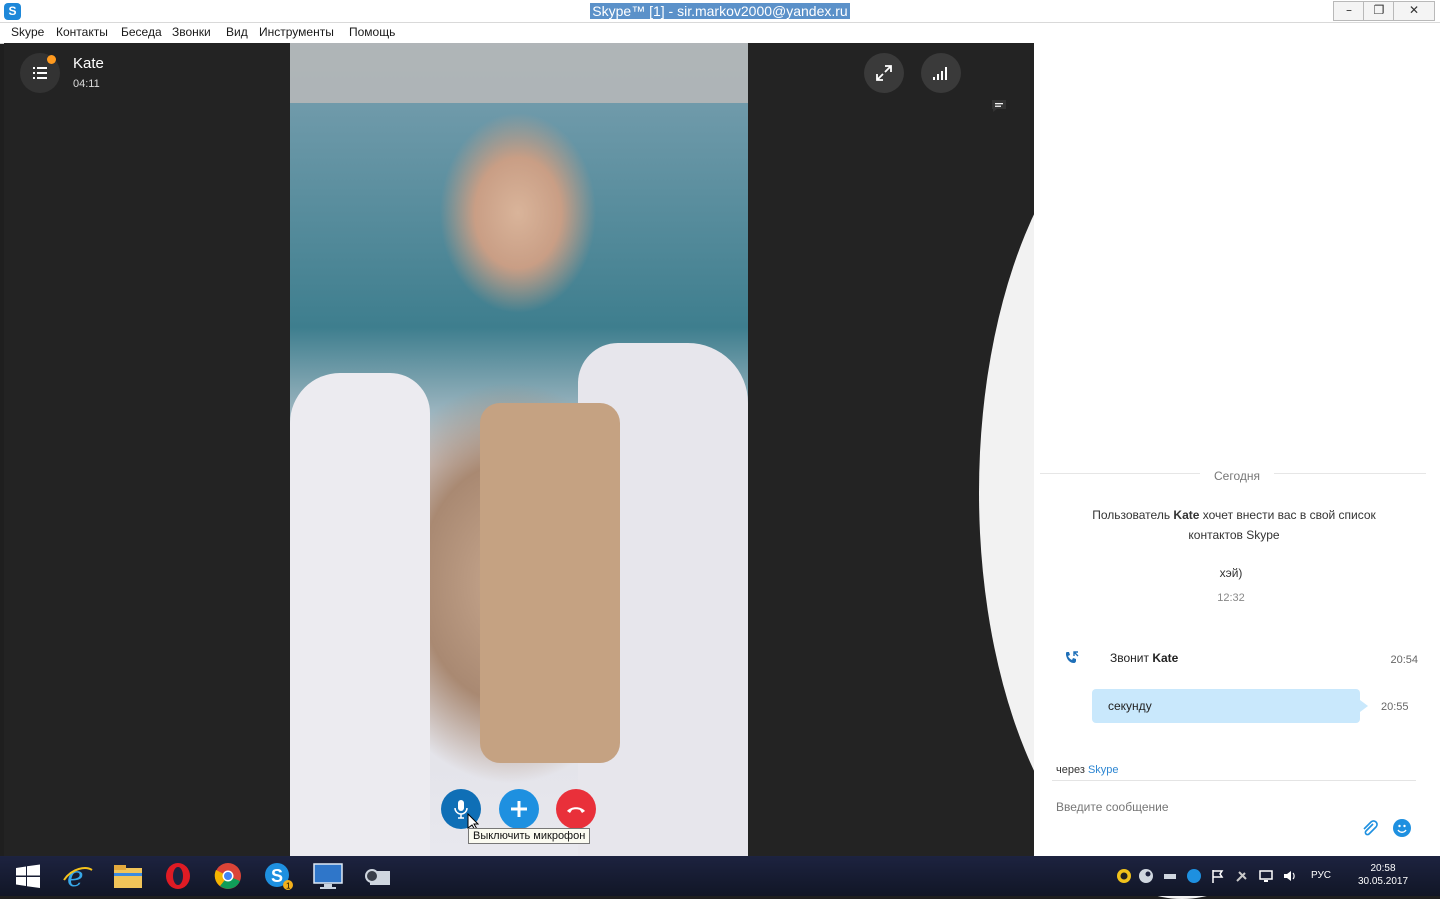 This screenshot has width=1440, height=899. I want to click on bubble-text: секунду, so click(1130, 706).